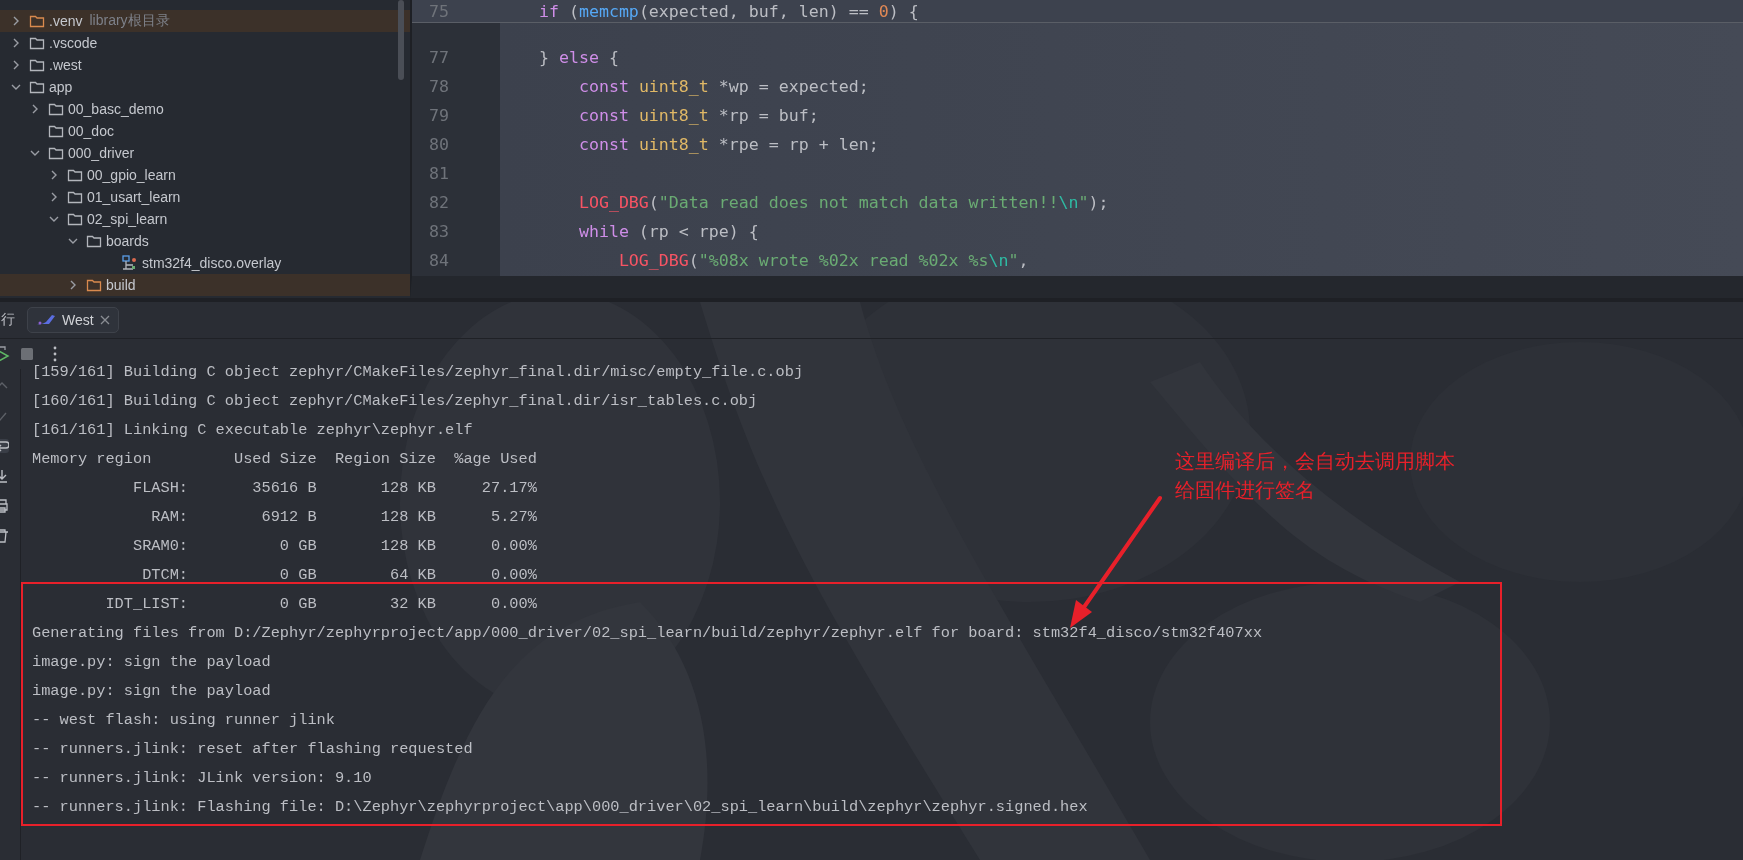 Image resolution: width=1743 pixels, height=860 pixels. What do you see at coordinates (560, 807) in the screenshot?
I see `output-line: -- runners.jlink: Flashing file: D:\Zephyr\zephyrproject\app\000_driver\02_spi_learn\build\zephyr\zephyr.signed.hex` at bounding box center [560, 807].